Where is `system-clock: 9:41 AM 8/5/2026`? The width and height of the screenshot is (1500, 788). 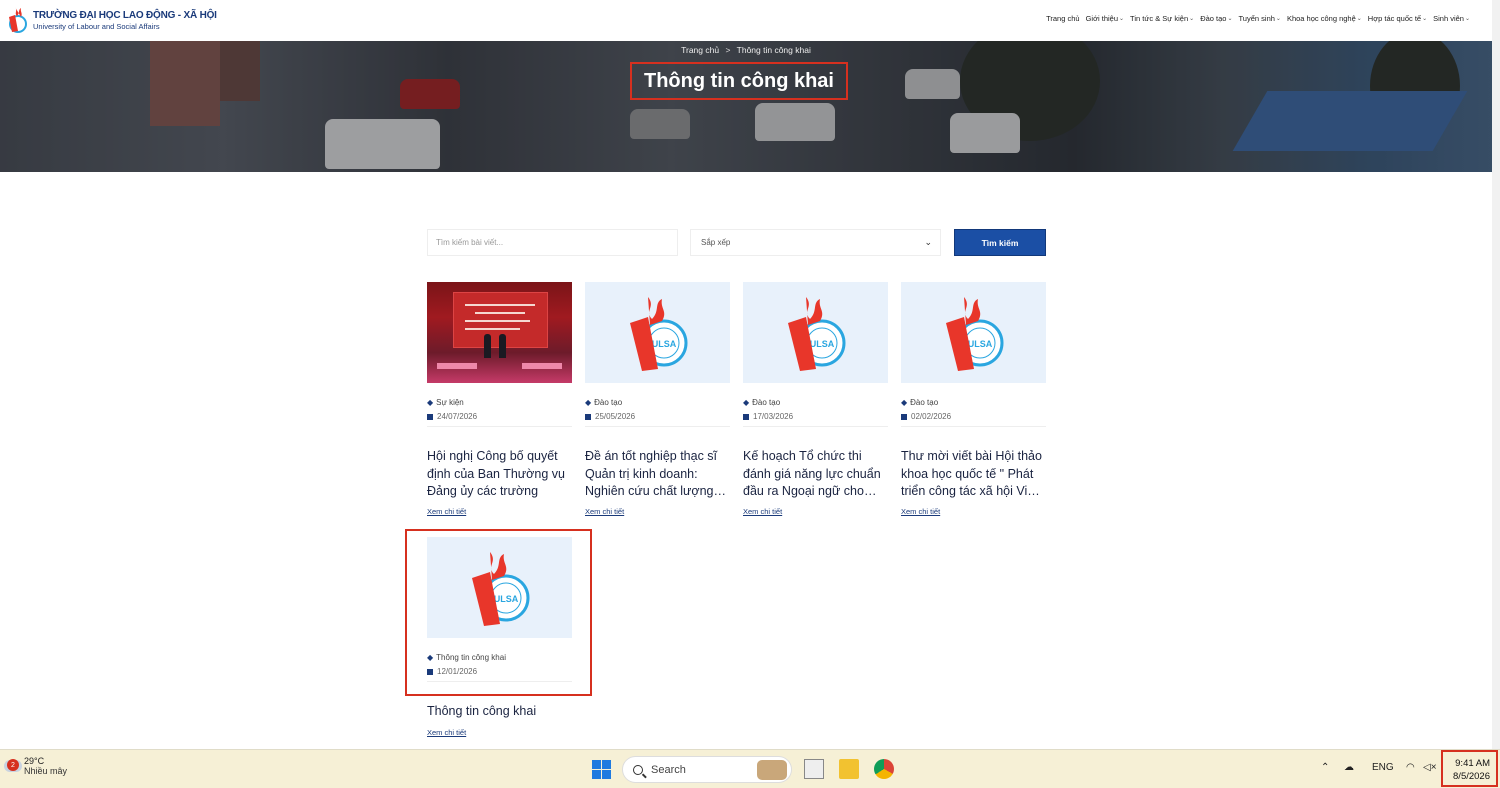
system-clock: 9:41 AM 8/5/2026 is located at coordinates (1469, 768).